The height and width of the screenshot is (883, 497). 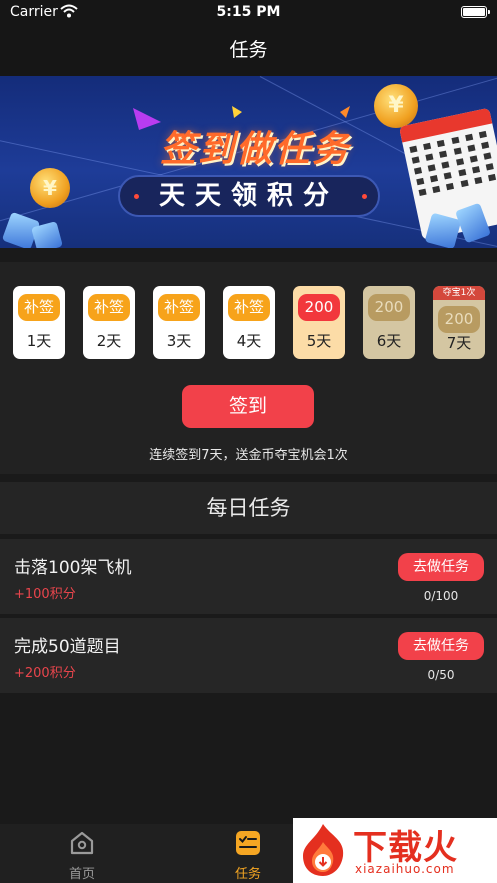 I want to click on day-label: 7天, so click(x=459, y=343).